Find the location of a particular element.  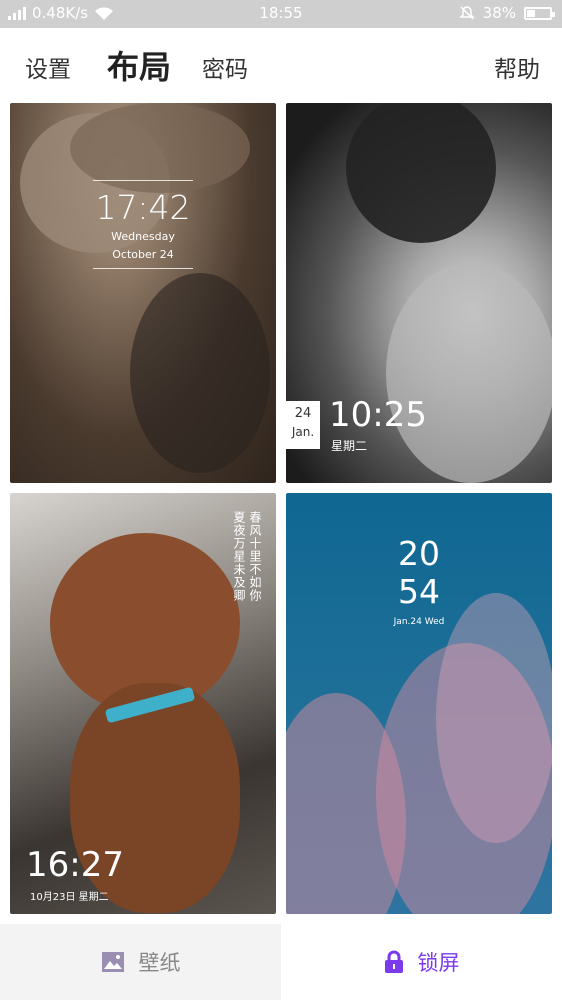

lock-icon is located at coordinates (393, 961).